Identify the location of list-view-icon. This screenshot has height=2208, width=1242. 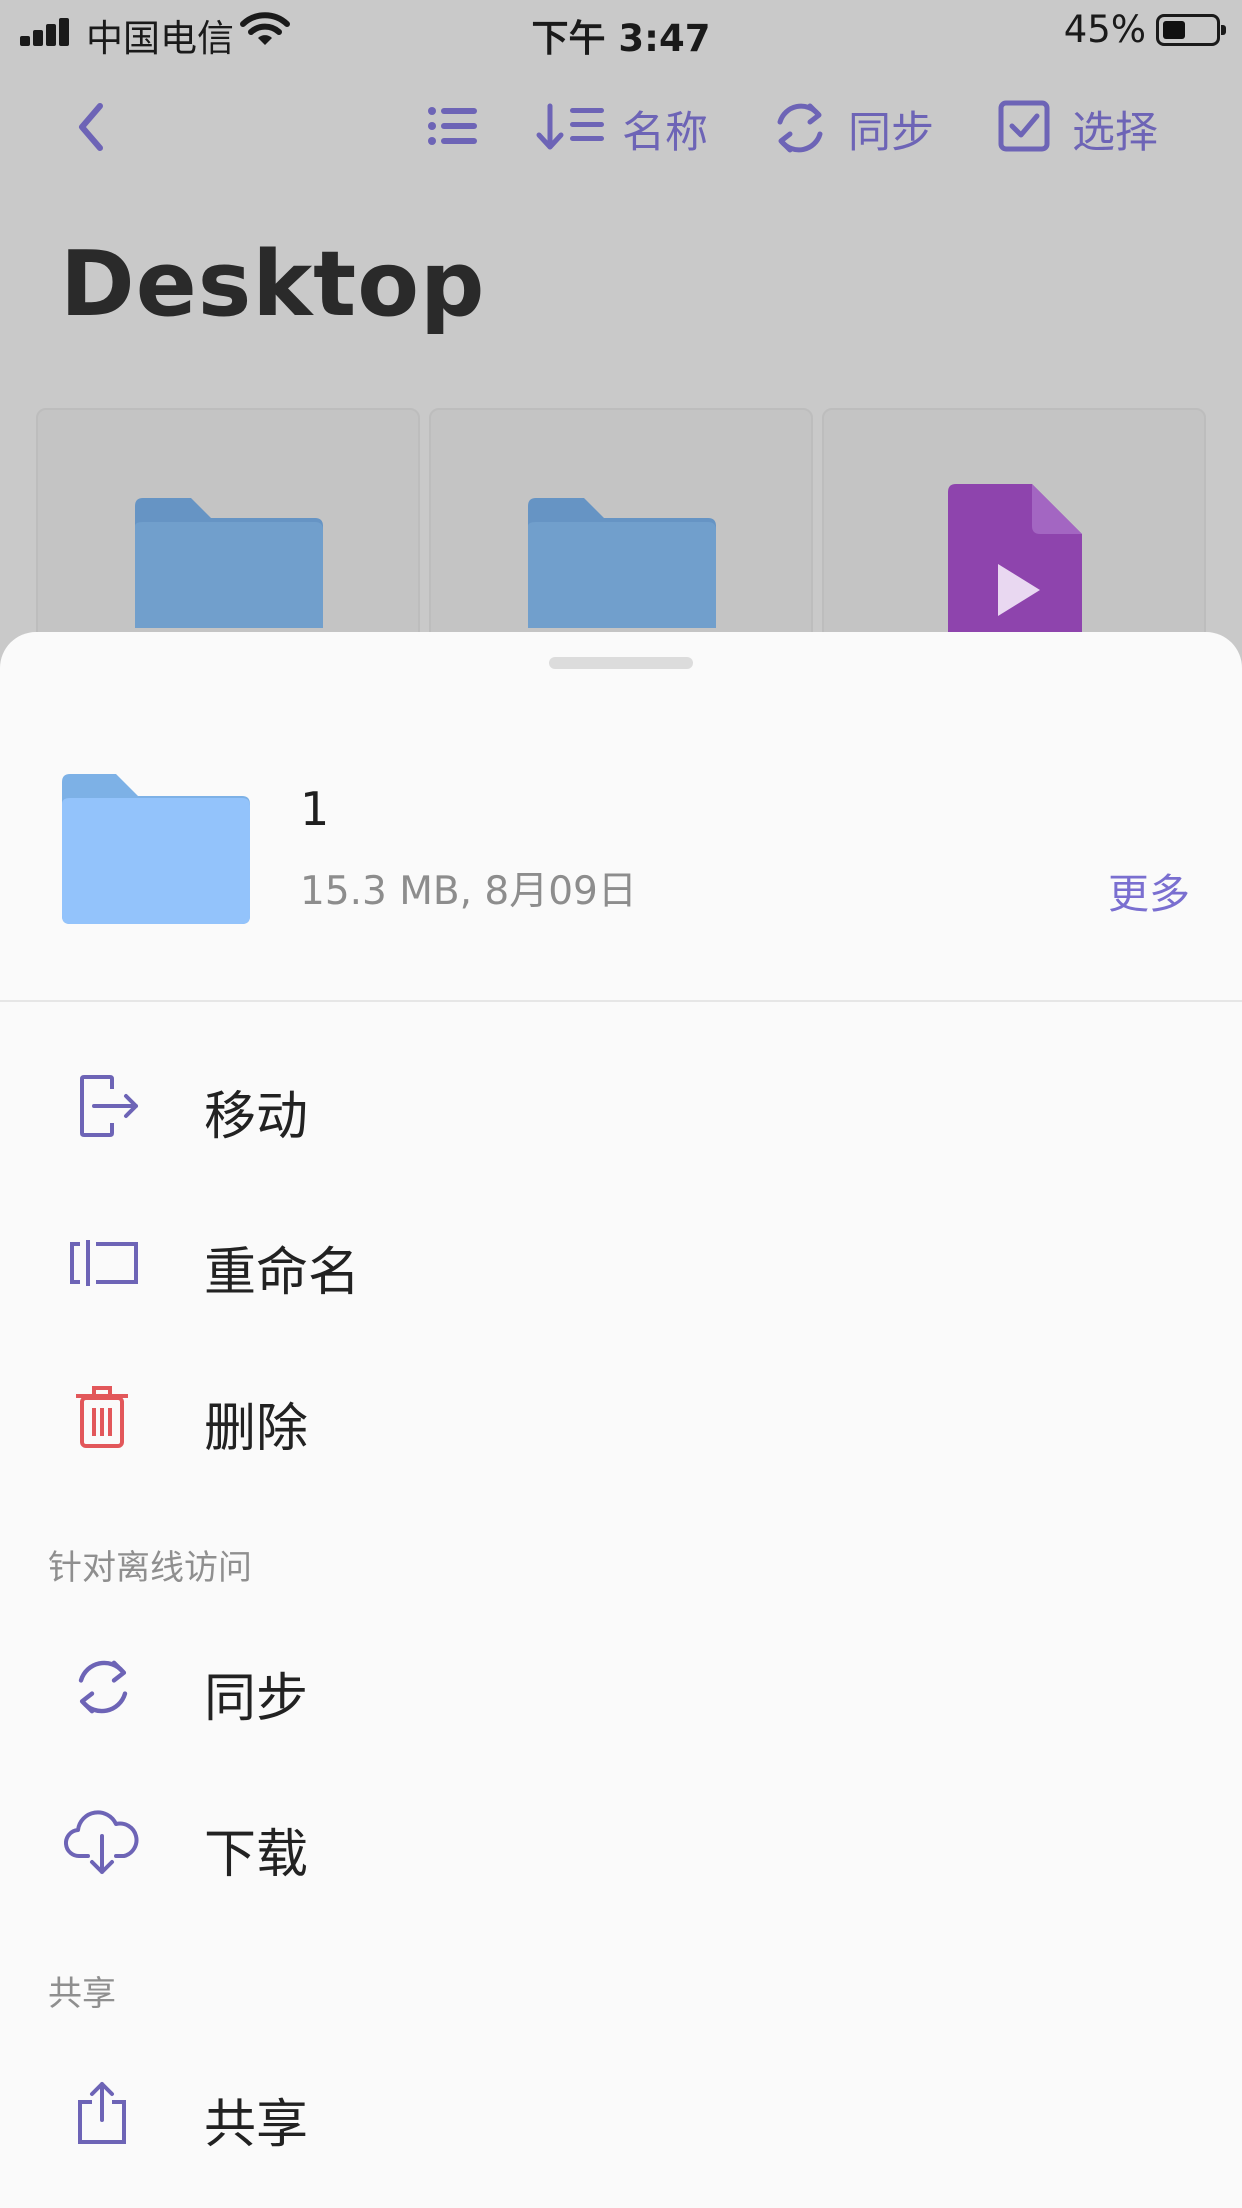
(453, 126).